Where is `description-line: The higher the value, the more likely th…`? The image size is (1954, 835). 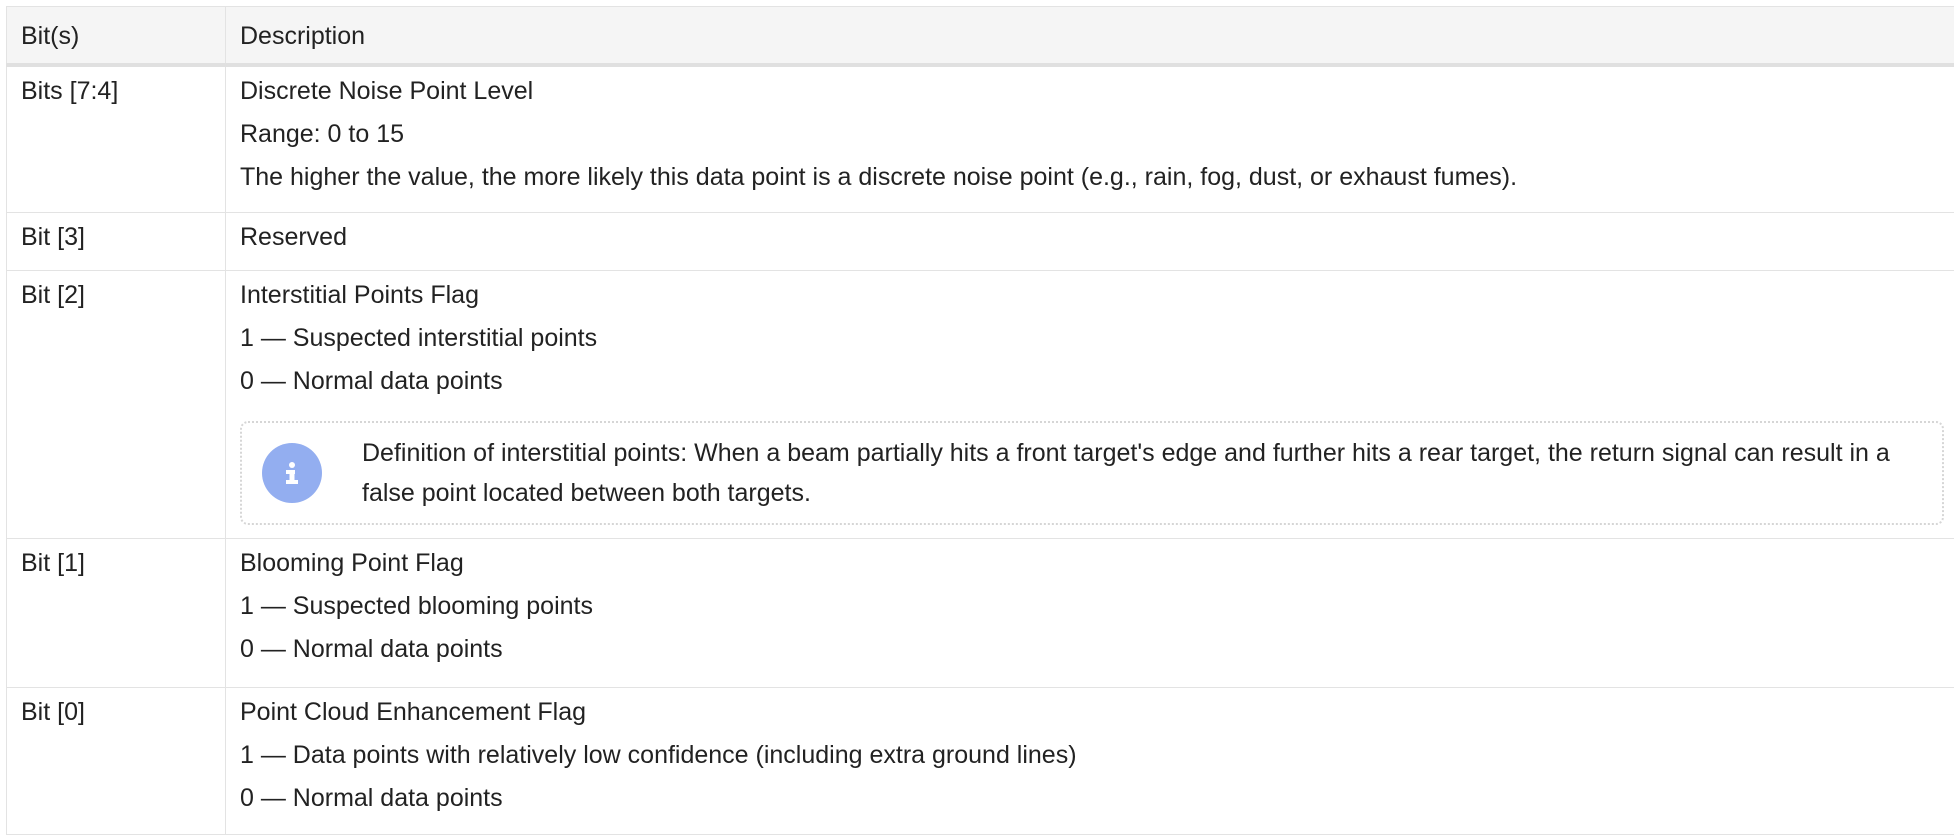
description-line: The higher the value, the more likely th… is located at coordinates (879, 177).